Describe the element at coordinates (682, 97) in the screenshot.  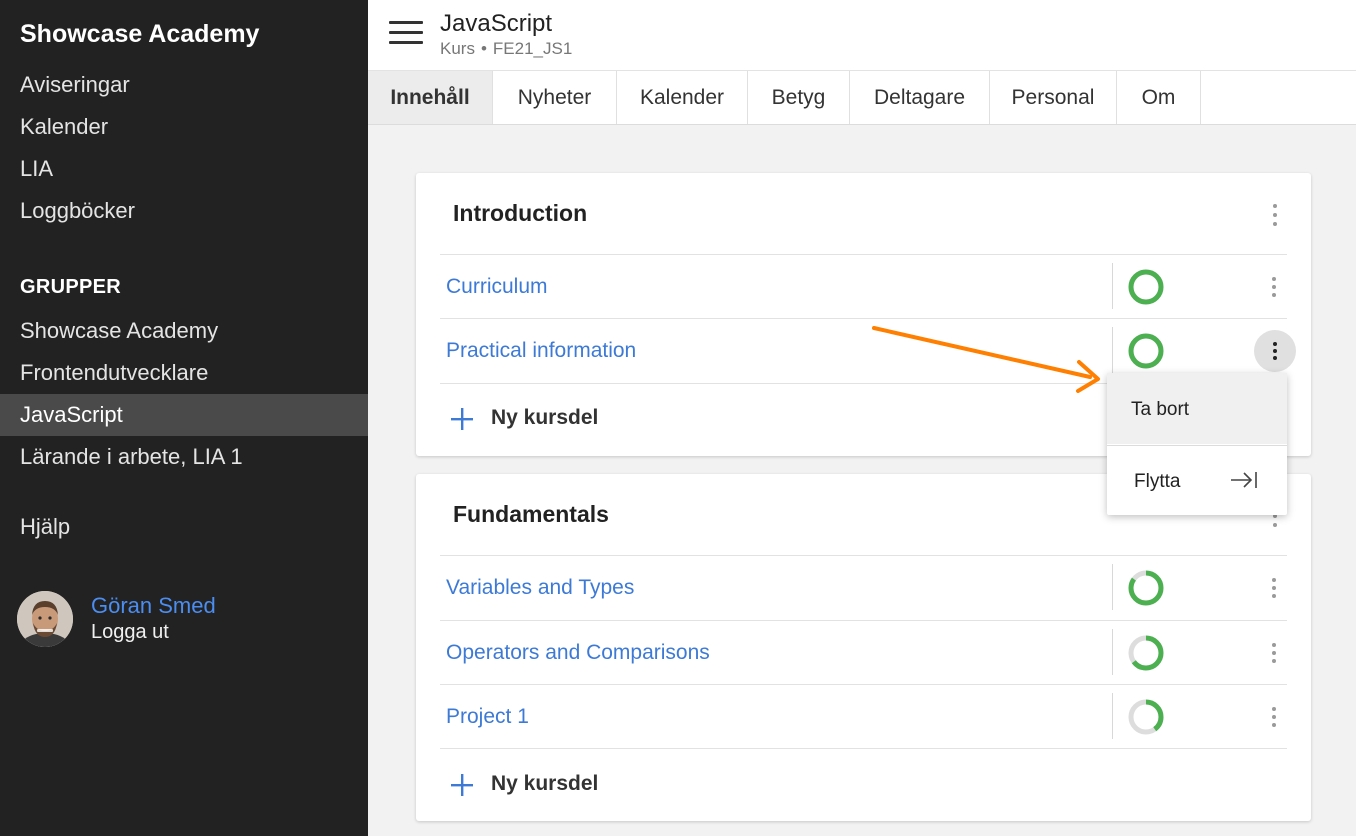
I see `tab-kalender: Kalender` at that location.